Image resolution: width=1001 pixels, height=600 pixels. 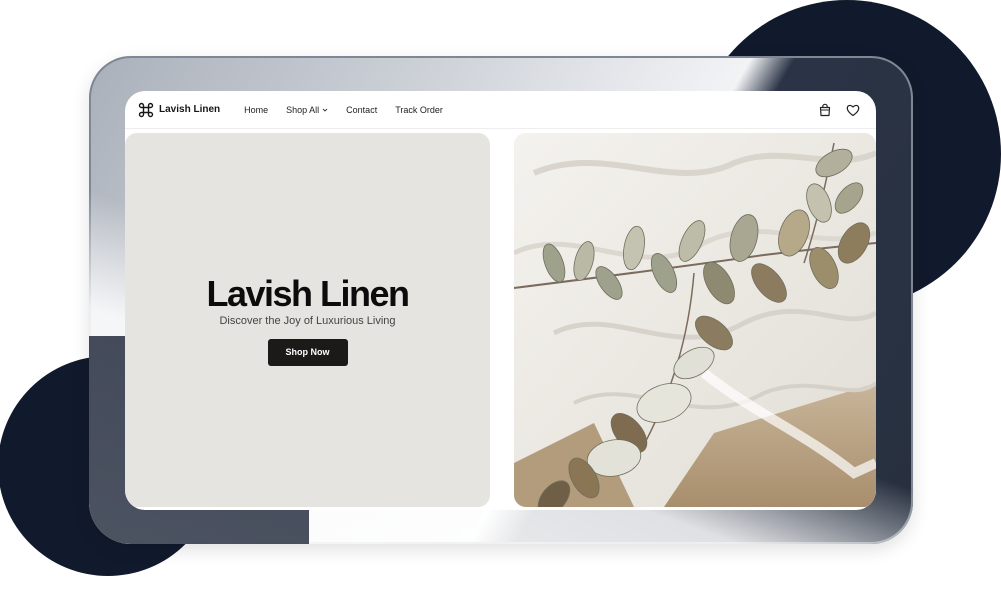 What do you see at coordinates (853, 110) in the screenshot?
I see `heart-icon` at bounding box center [853, 110].